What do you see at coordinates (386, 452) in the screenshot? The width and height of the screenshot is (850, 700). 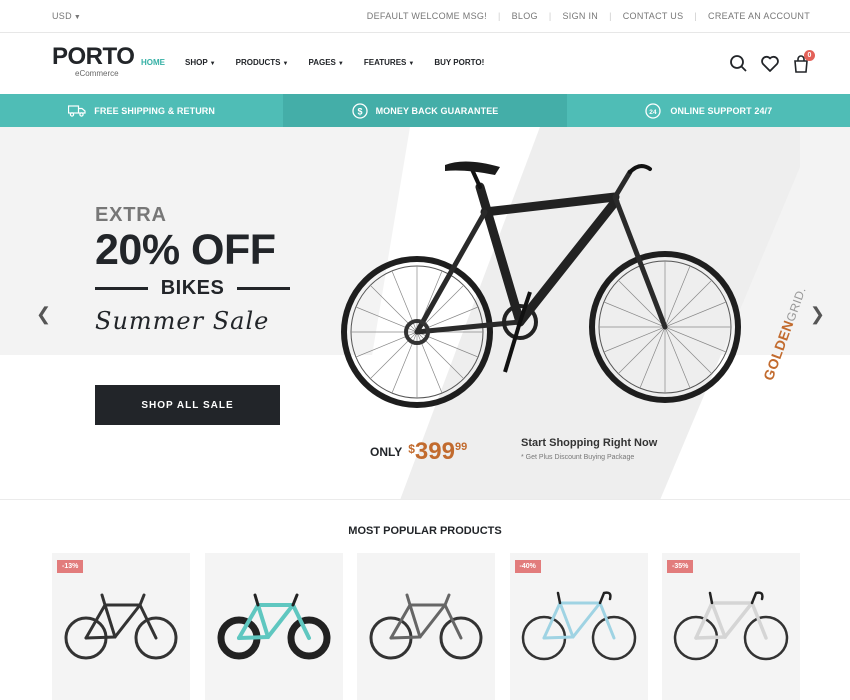 I see `price-only-label: ONLY` at bounding box center [386, 452].